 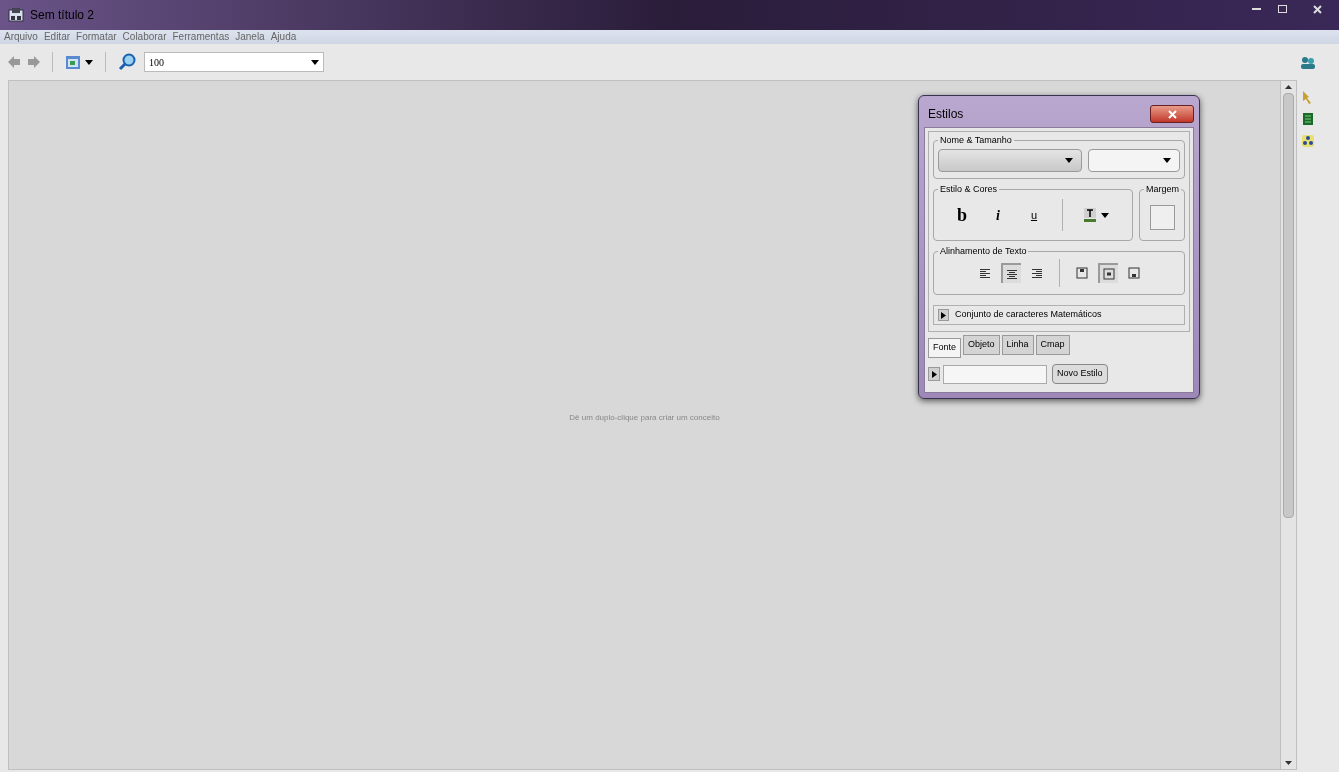 What do you see at coordinates (144, 37) in the screenshot?
I see `menu-item: Colaborar` at bounding box center [144, 37].